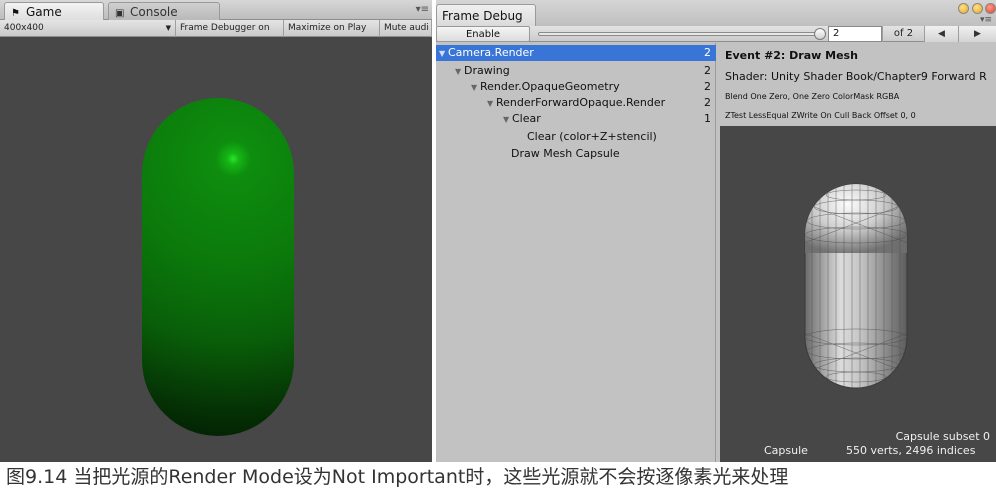 The height and width of the screenshot is (492, 996). I want to click on frame-debug-header: Frame Debug ▾≡, so click(716, 13).